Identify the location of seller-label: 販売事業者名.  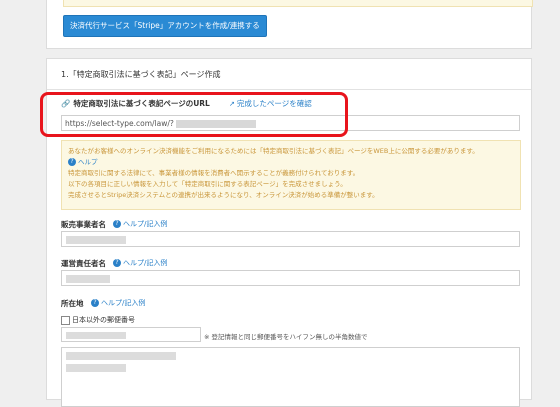
(83, 224).